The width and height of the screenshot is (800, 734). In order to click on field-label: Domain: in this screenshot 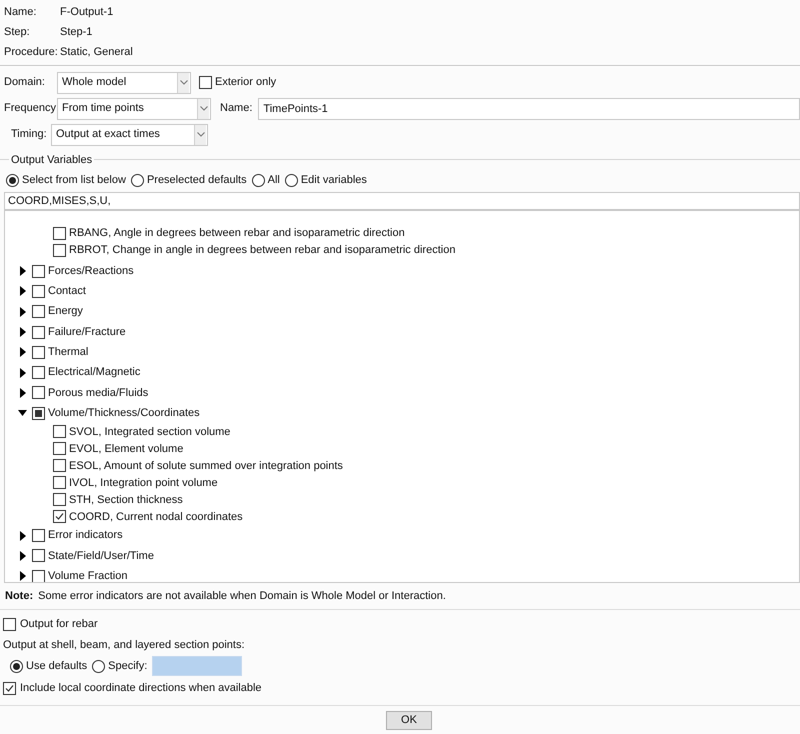, I will do `click(25, 82)`.